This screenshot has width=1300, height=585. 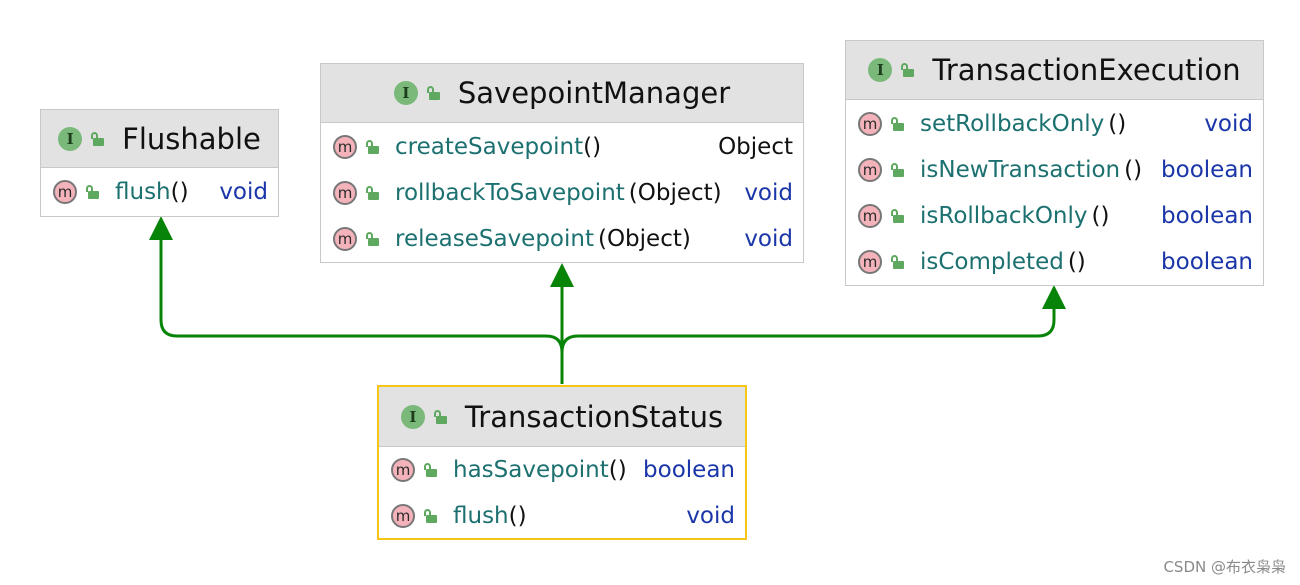 What do you see at coordinates (562, 275) in the screenshot?
I see `arrowhead-savepoint-manager` at bounding box center [562, 275].